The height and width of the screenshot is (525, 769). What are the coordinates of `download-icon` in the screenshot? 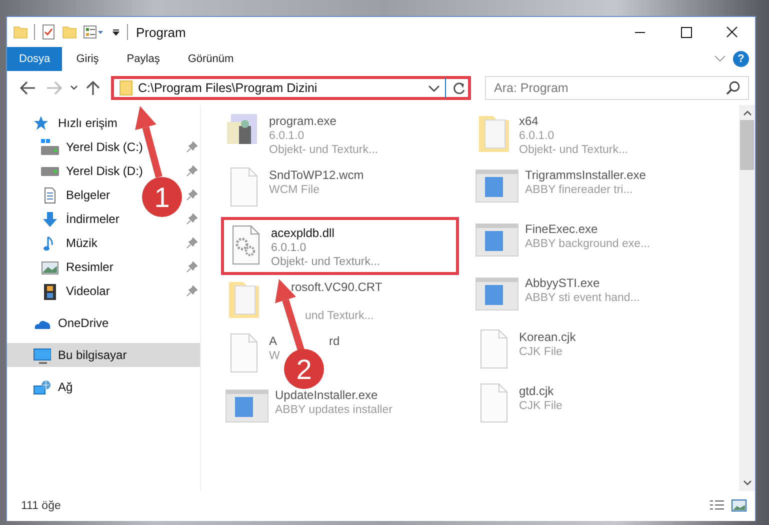 It's located at (50, 219).